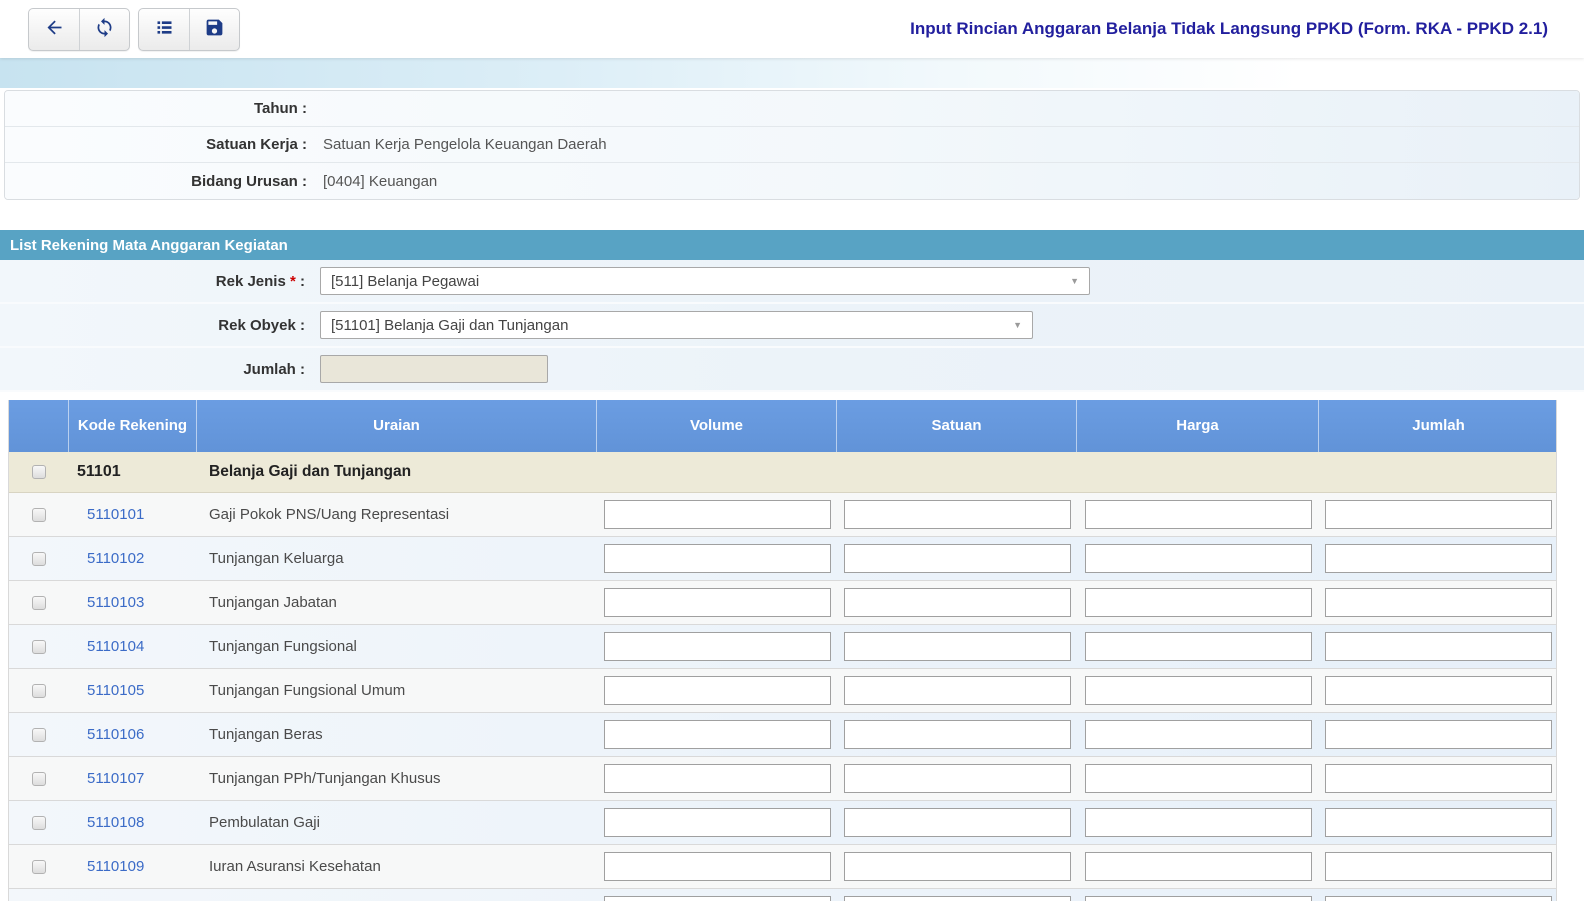 This screenshot has height=901, width=1584. Describe the element at coordinates (307, 690) in the screenshot. I see `uraian-cell: Tunjangan Fungsional Umum` at that location.